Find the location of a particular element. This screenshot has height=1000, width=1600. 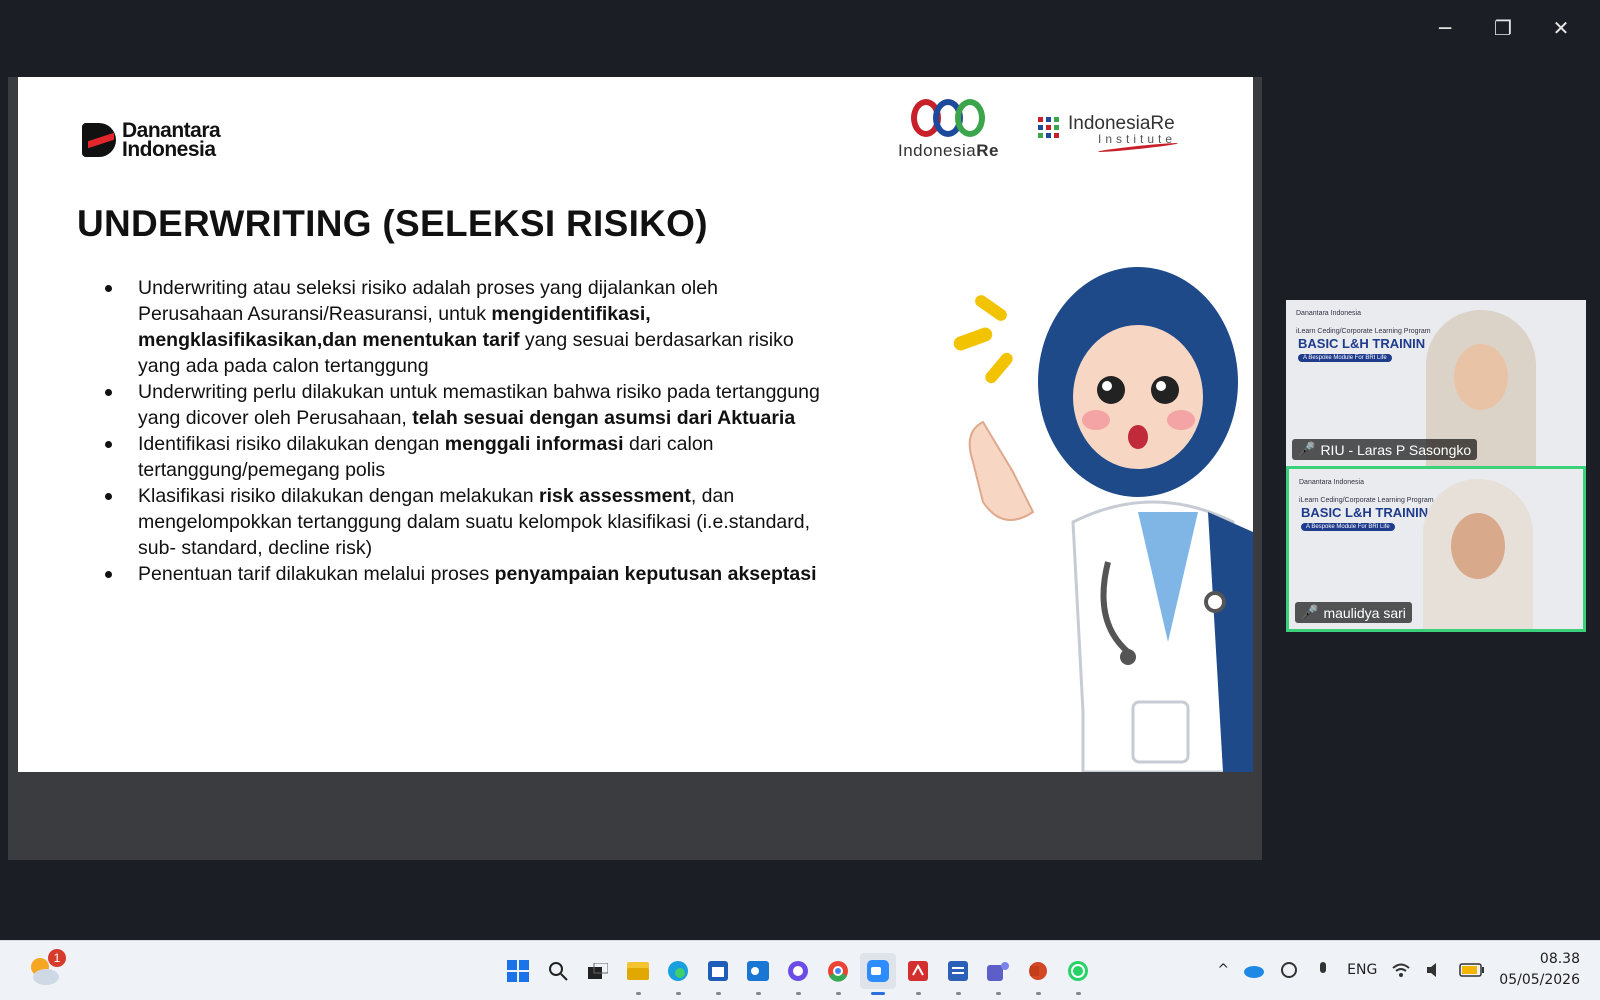

clock: 08.38 05/05/2026 is located at coordinates (1539, 970).